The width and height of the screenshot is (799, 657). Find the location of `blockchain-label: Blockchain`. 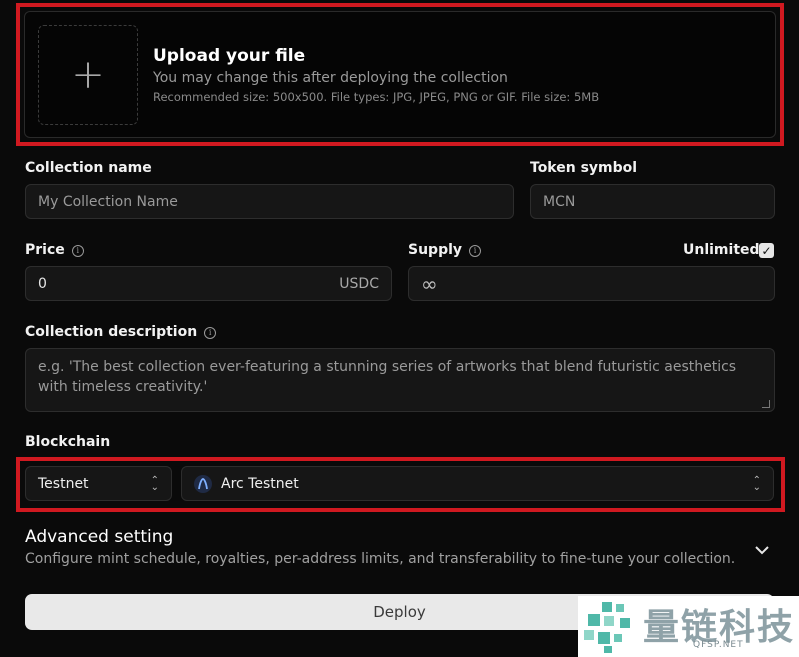

blockchain-label: Blockchain is located at coordinates (68, 442).